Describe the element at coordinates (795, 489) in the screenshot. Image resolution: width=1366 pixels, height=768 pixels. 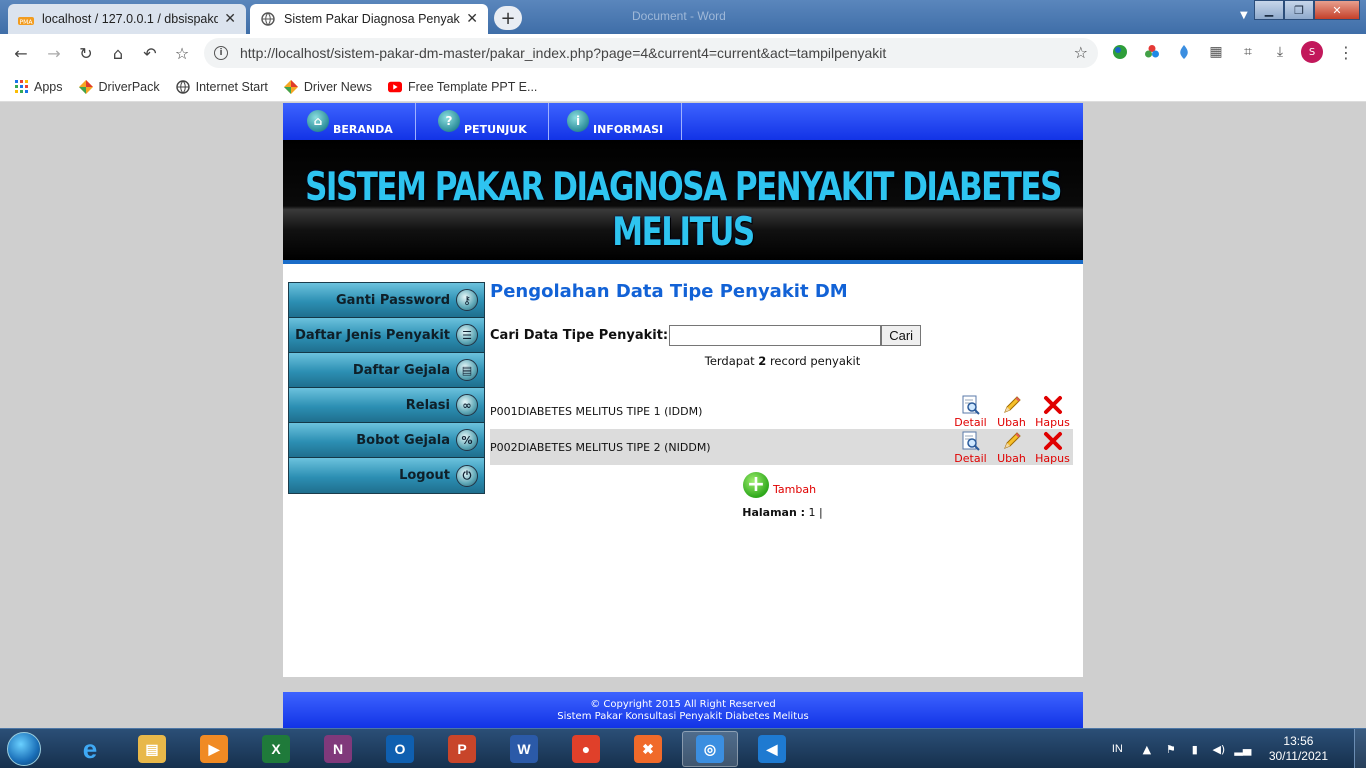
I see `add-label: Tambah` at that location.